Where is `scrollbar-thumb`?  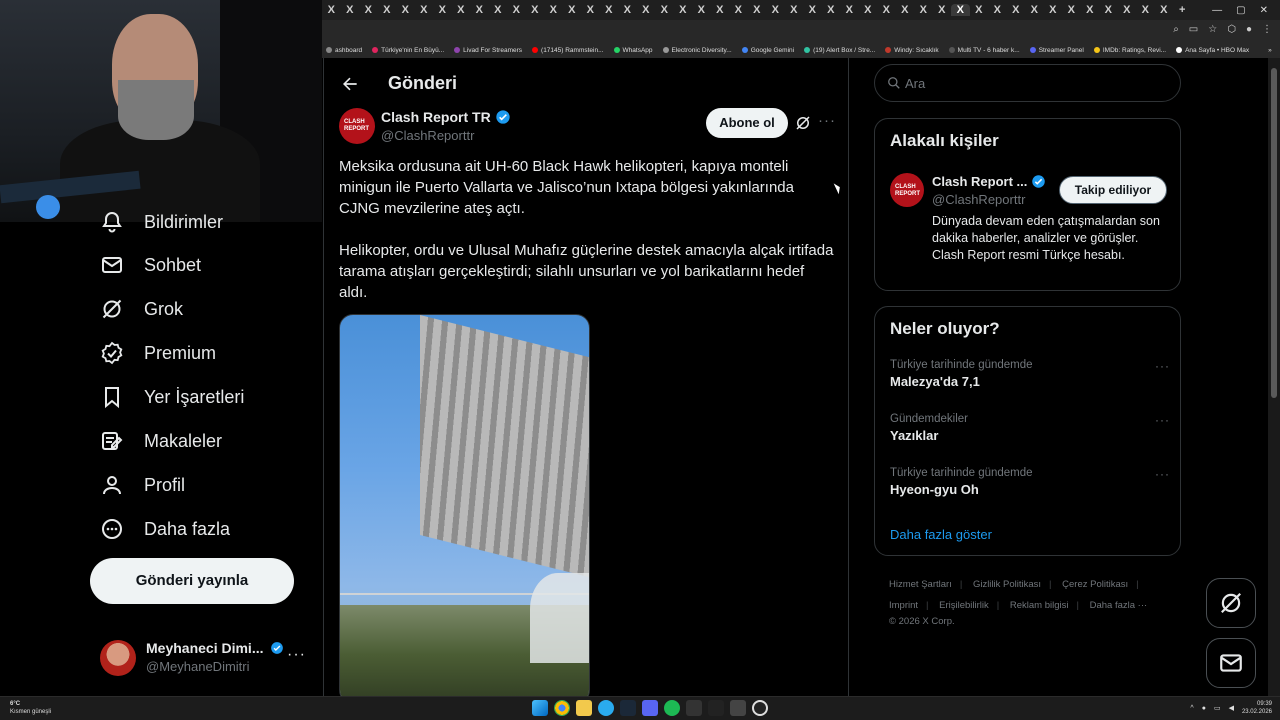
scrollbar-thumb is located at coordinates (1274, 233).